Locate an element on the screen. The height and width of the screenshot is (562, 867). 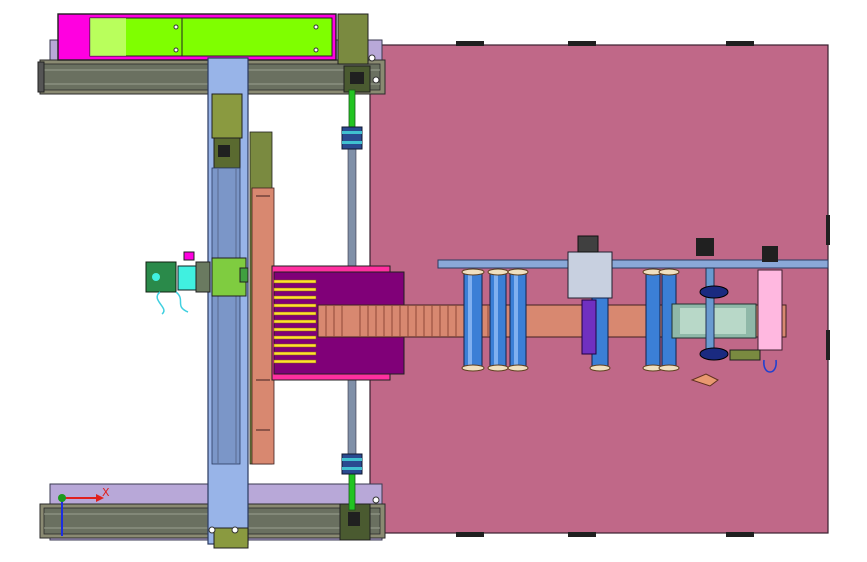
shaft-coupler-top is located at coordinates (352, 138).